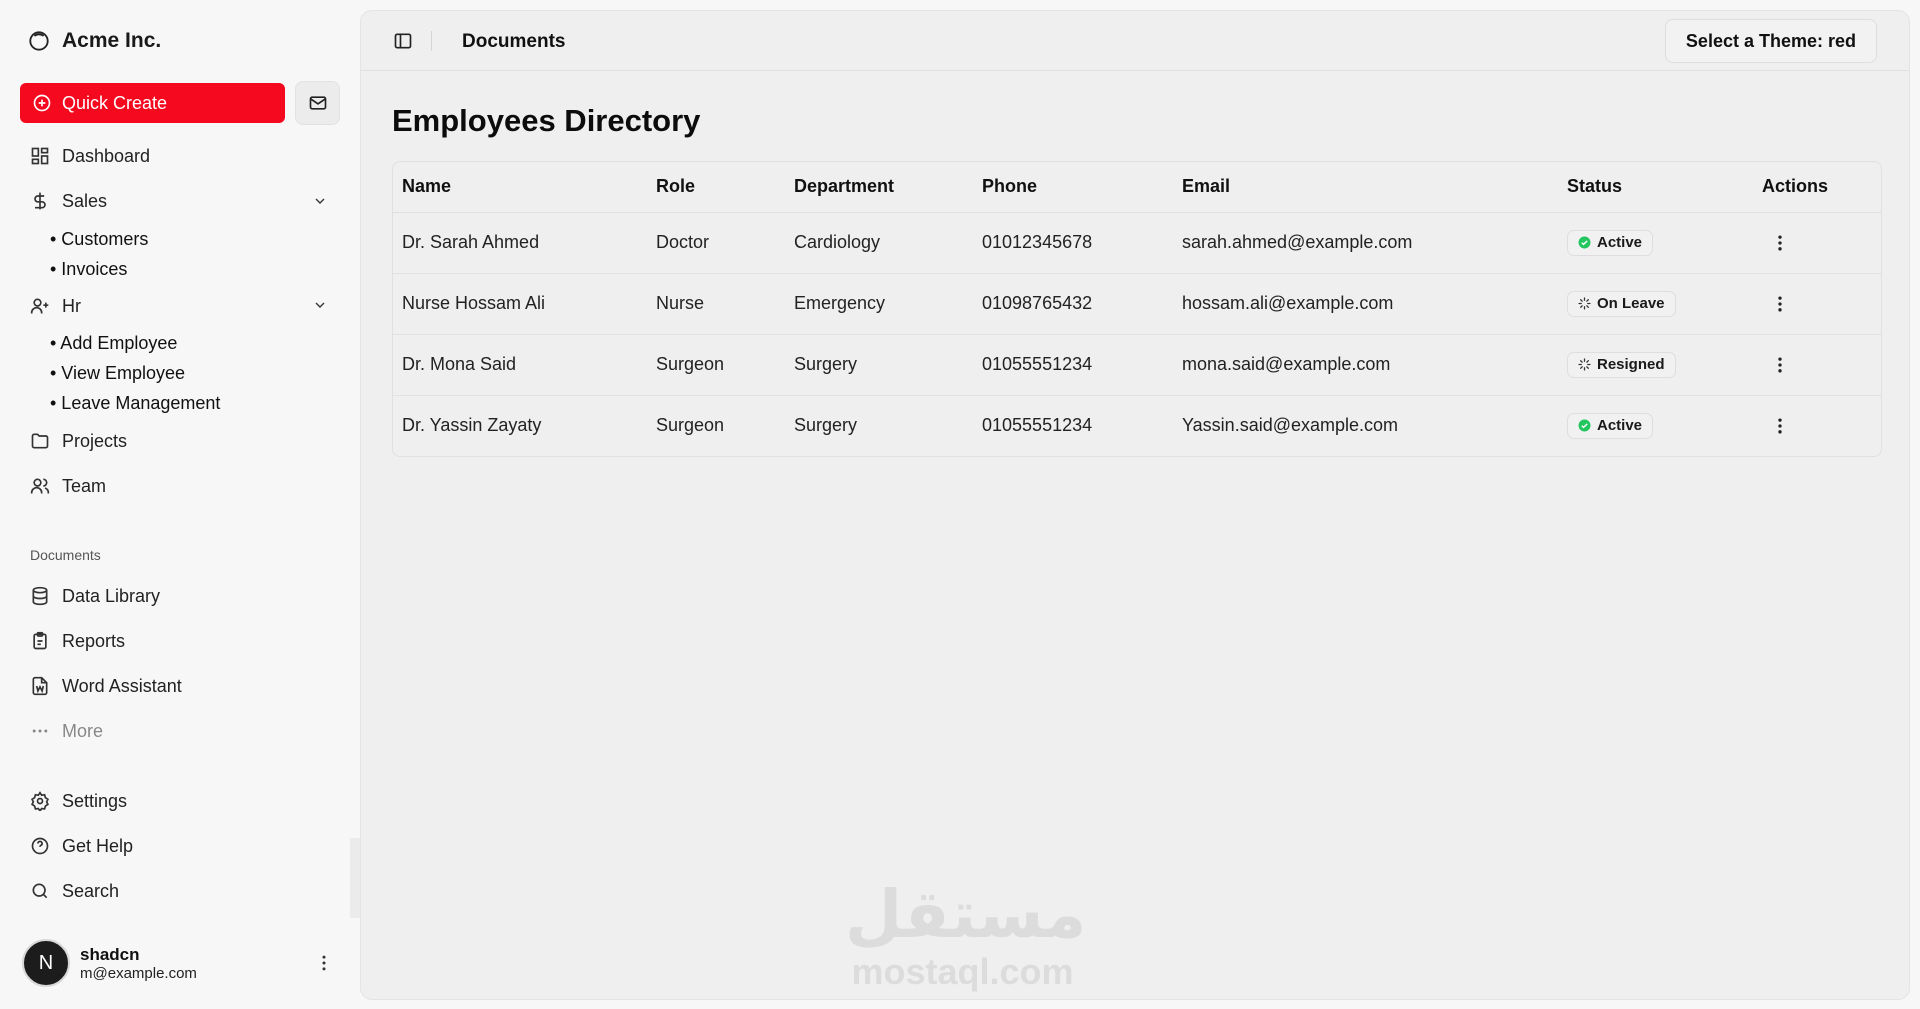  Describe the element at coordinates (39, 306) in the screenshot. I see `user-plus-icon` at that location.